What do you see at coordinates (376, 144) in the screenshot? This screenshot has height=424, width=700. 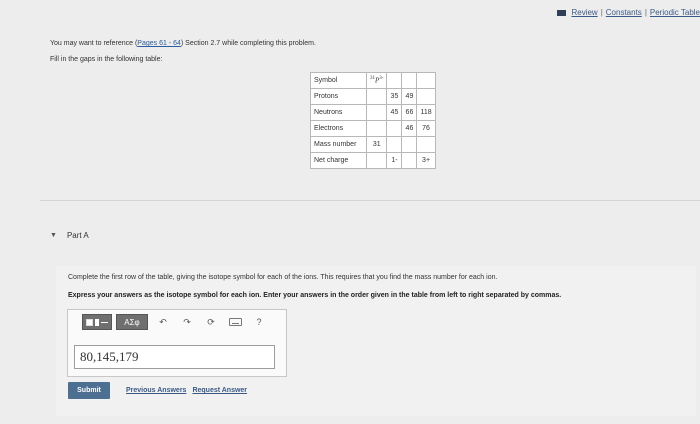 I see `table-cell: 31` at bounding box center [376, 144].